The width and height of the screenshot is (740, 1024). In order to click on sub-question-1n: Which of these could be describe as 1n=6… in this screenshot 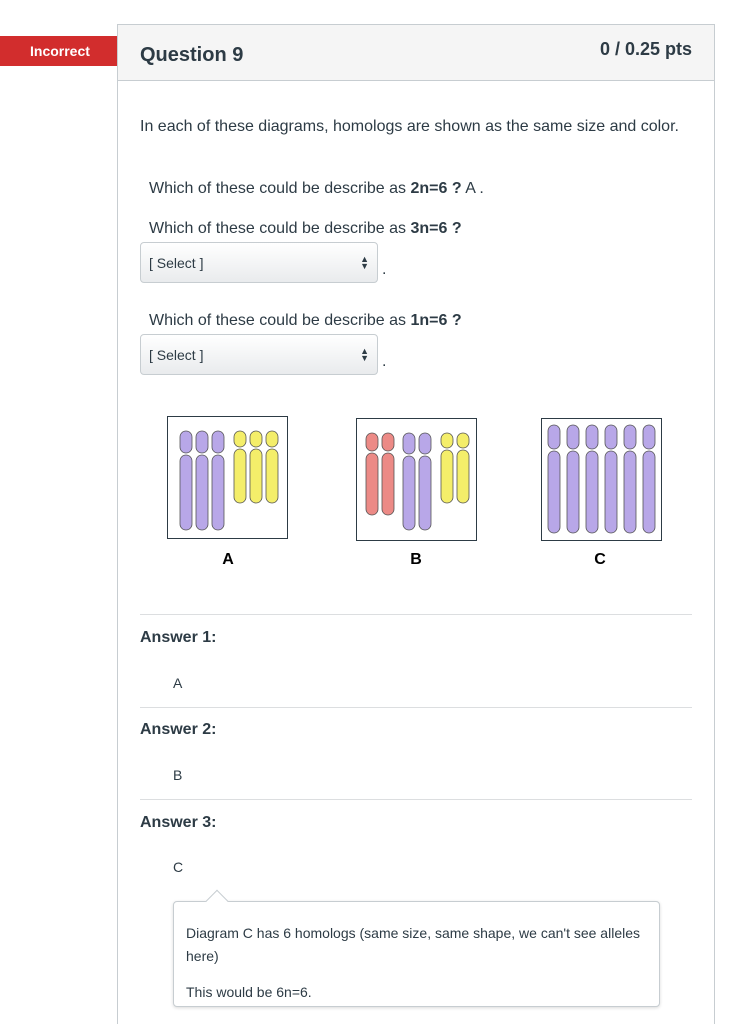, I will do `click(305, 320)`.